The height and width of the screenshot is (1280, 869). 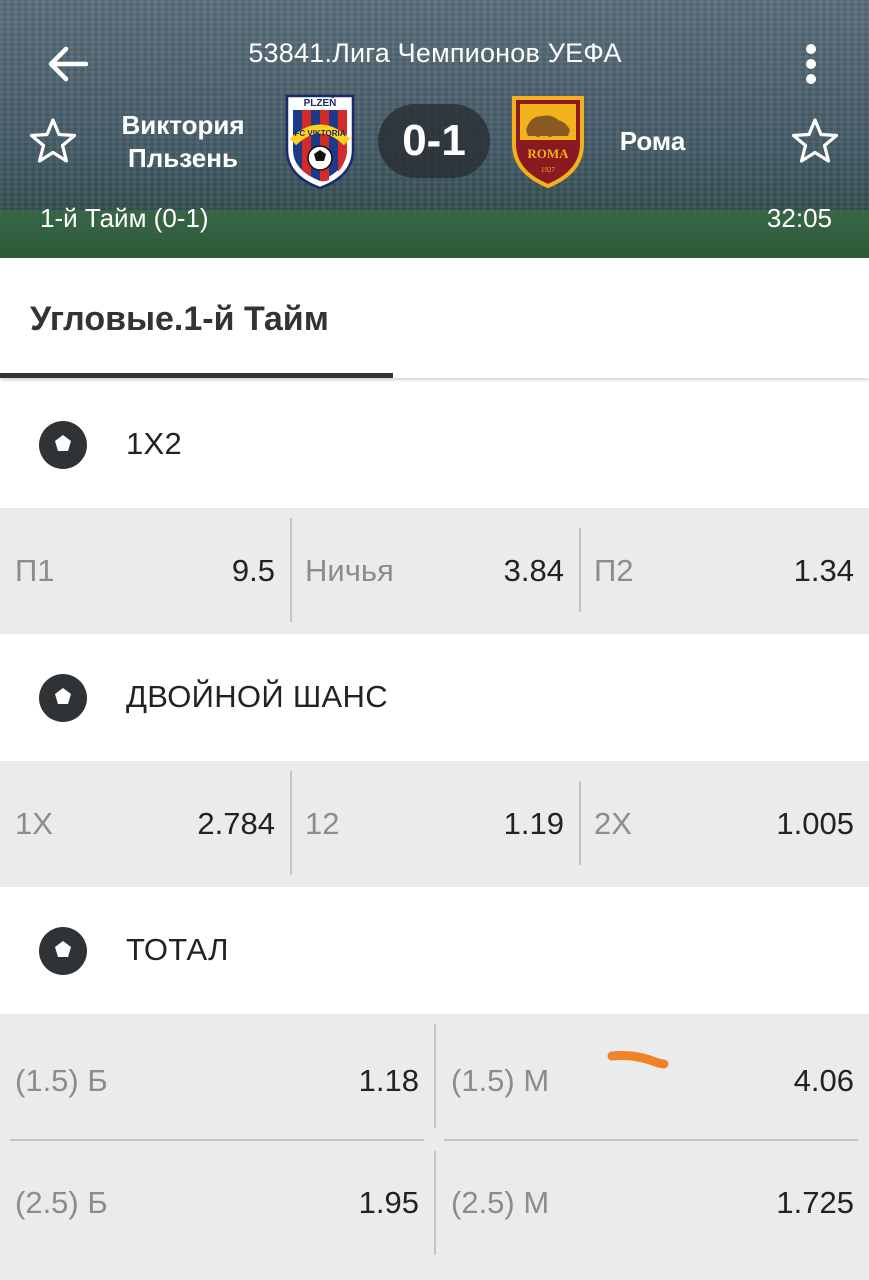 What do you see at coordinates (799, 218) in the screenshot?
I see `match-clock: 32:05` at bounding box center [799, 218].